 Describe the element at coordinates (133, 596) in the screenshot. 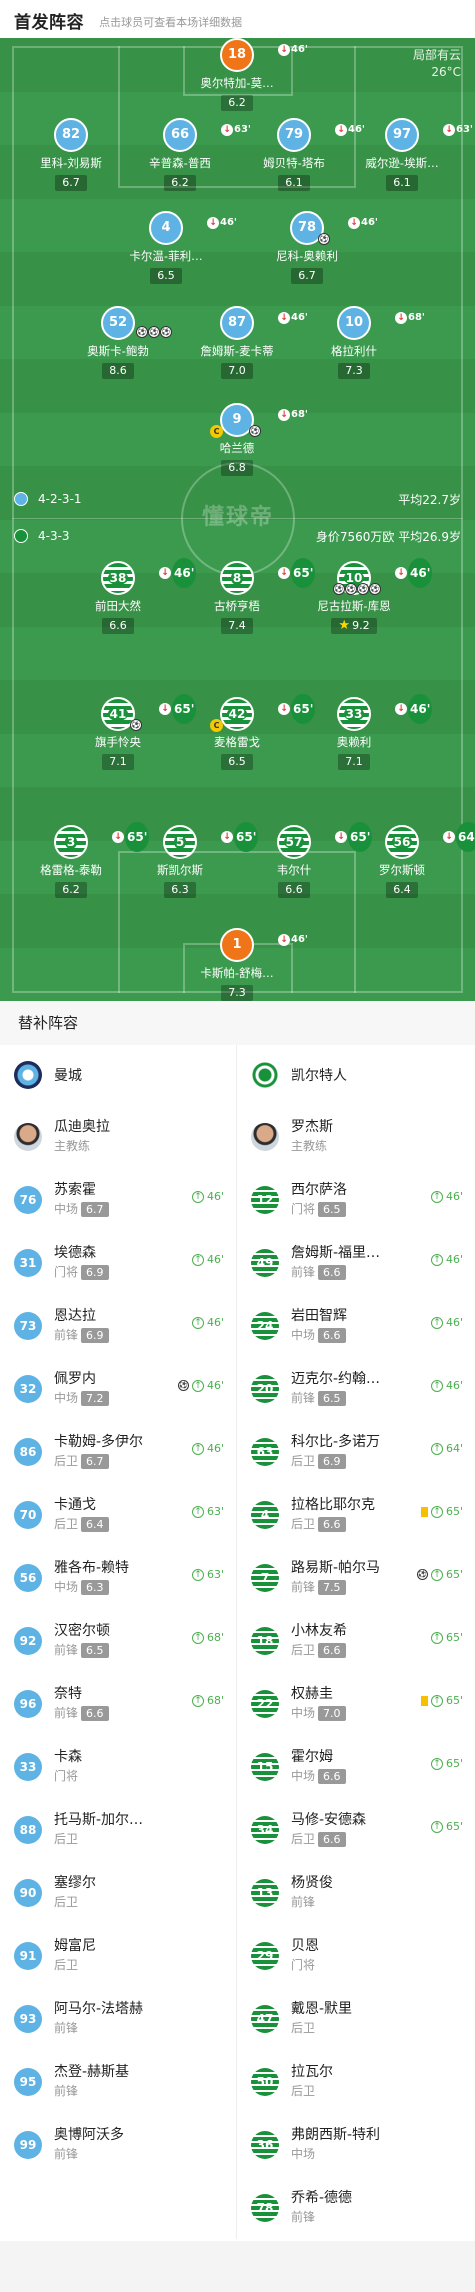

I see `pitch-player: 38 ↓ 46' 前田大然 6.6` at that location.